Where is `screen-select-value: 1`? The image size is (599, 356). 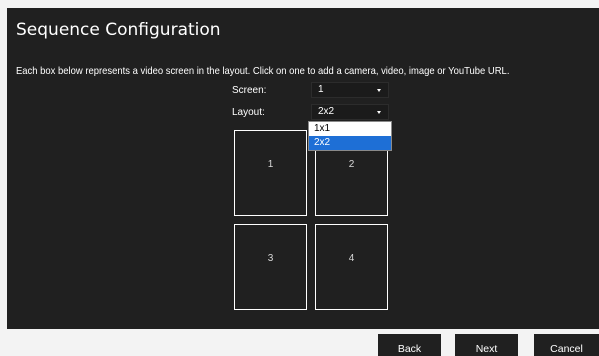
screen-select-value: 1 is located at coordinates (321, 89).